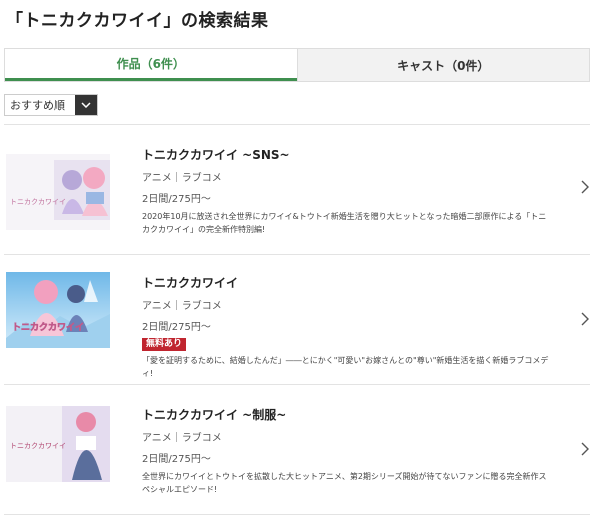  I want to click on page-title: 「トニカクカワイイ」の検索結果, so click(137, 21).